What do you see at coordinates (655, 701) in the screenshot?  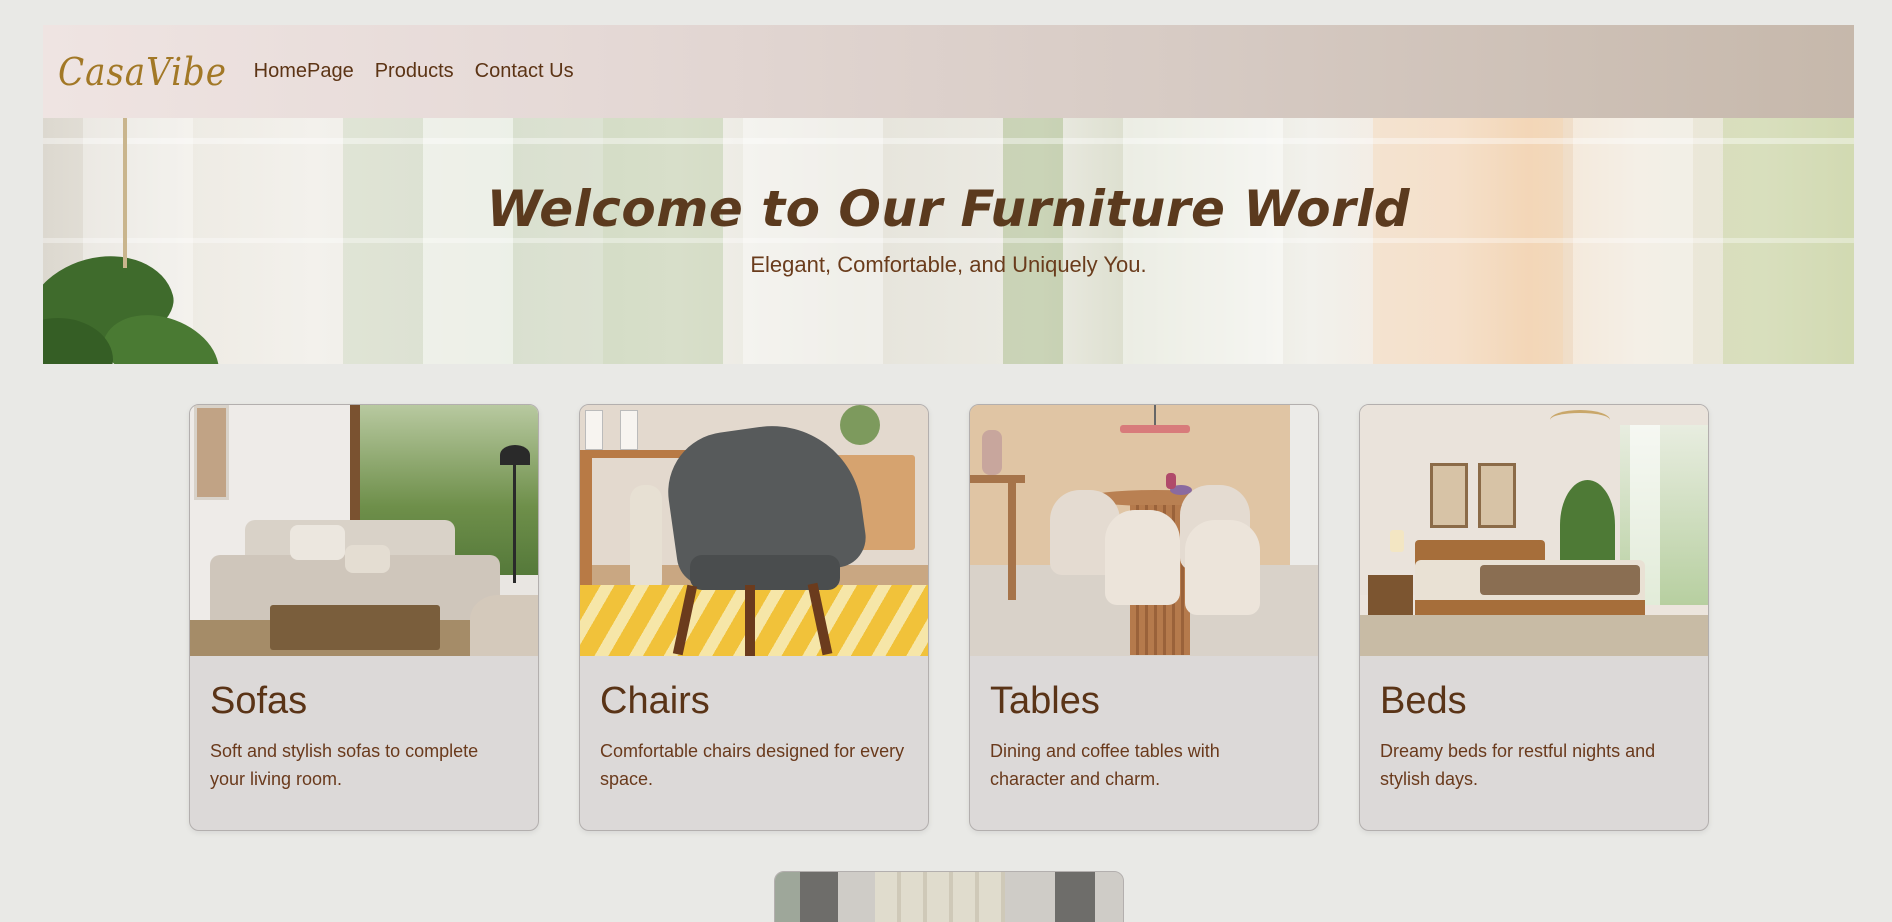 I see `card-title: Chairs` at bounding box center [655, 701].